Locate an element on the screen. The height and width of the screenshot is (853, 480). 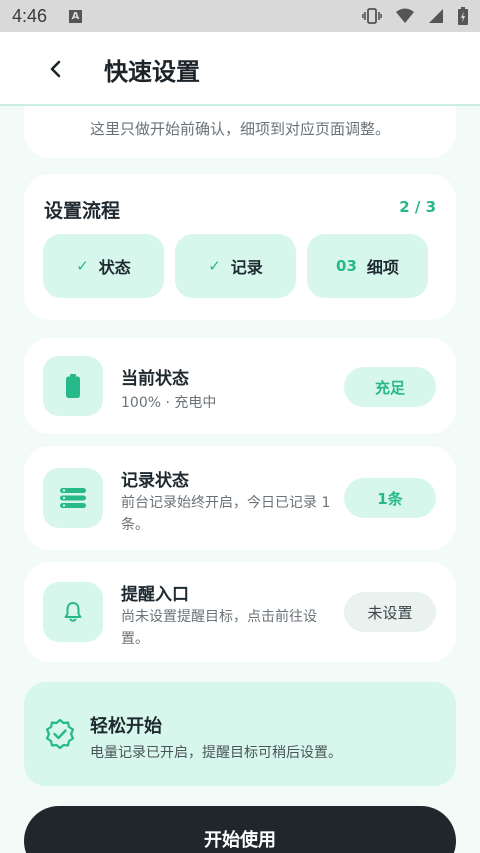
signal-icon is located at coordinates (436, 16).